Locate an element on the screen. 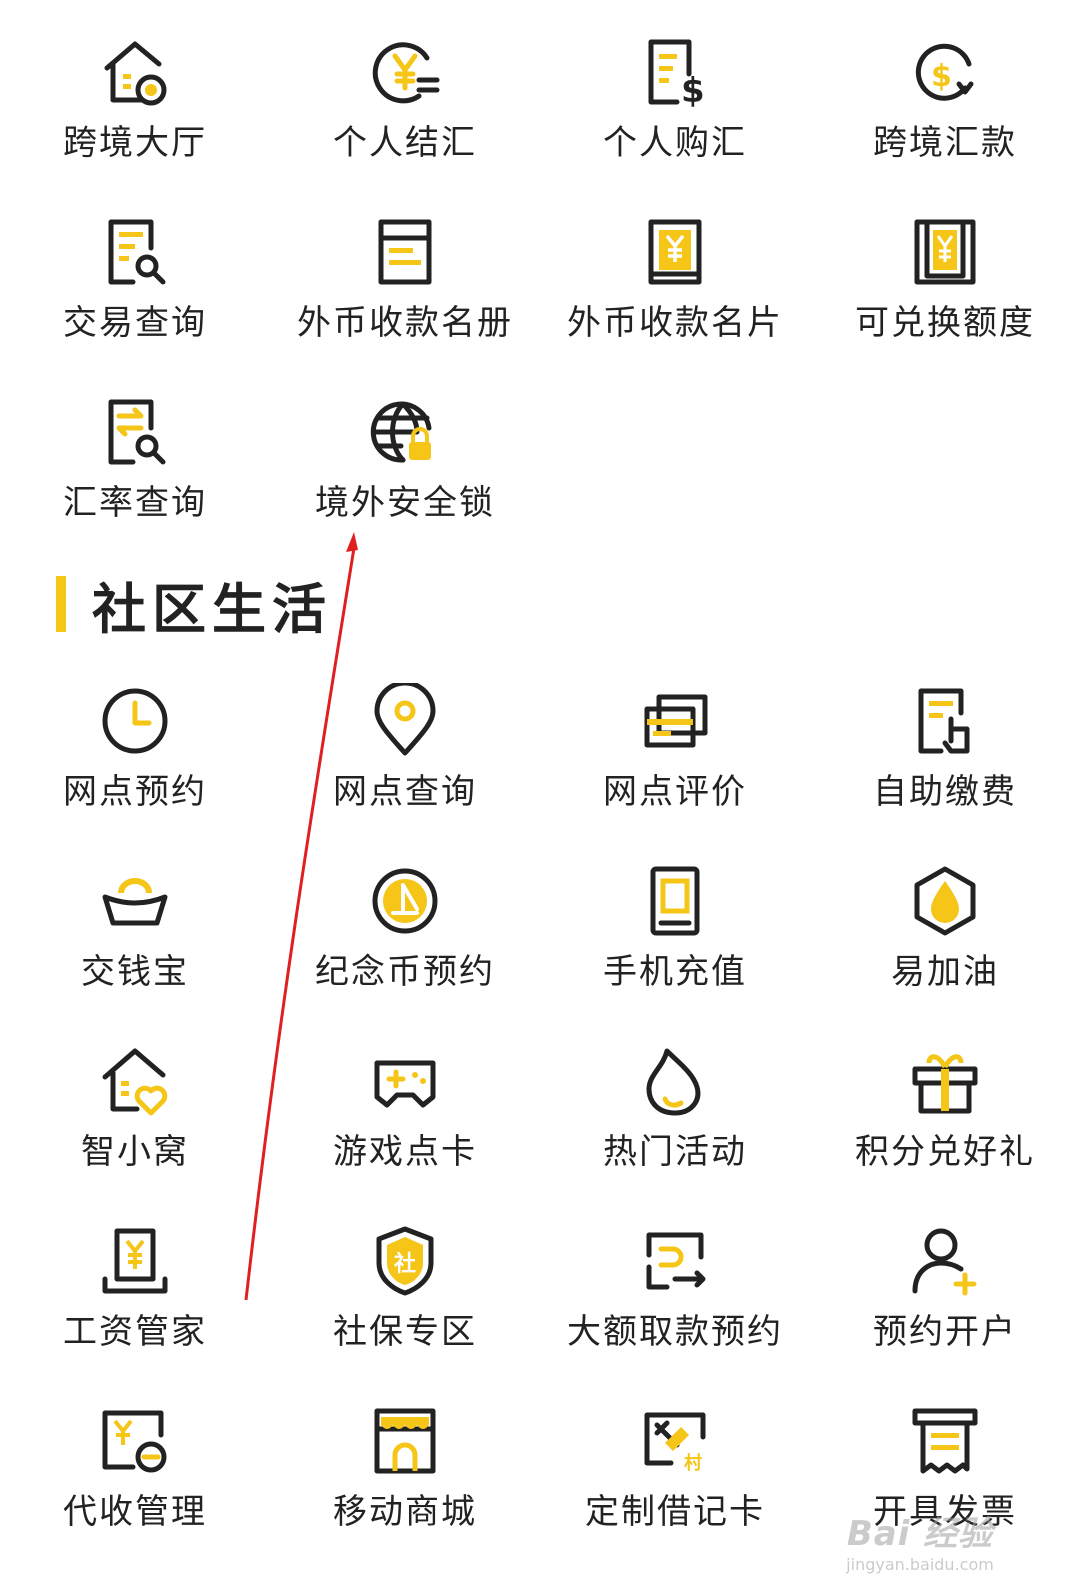  ledger-icon is located at coordinates (405, 252).